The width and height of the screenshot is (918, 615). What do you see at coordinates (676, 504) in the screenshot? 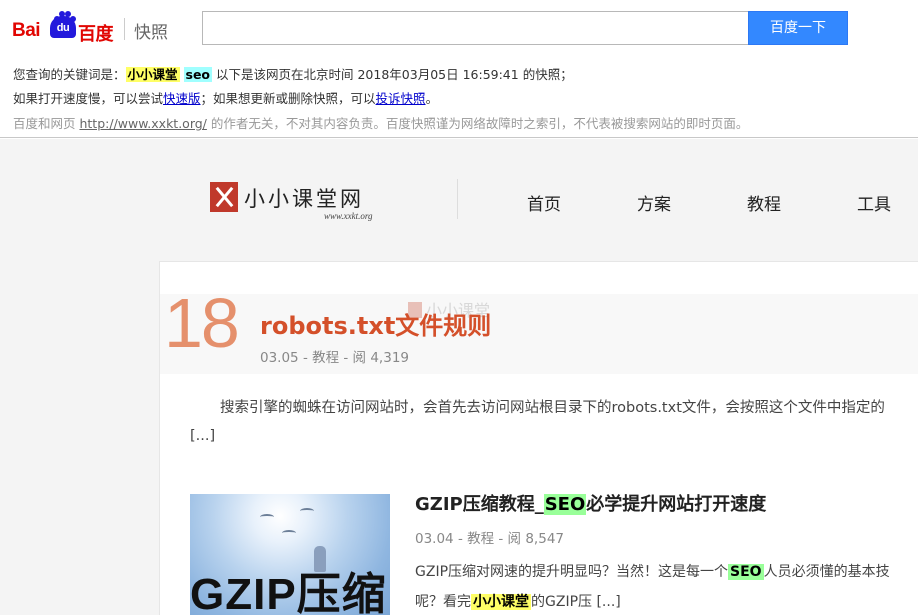
I see `title-post: 必学提升网站打开速度` at bounding box center [676, 504].